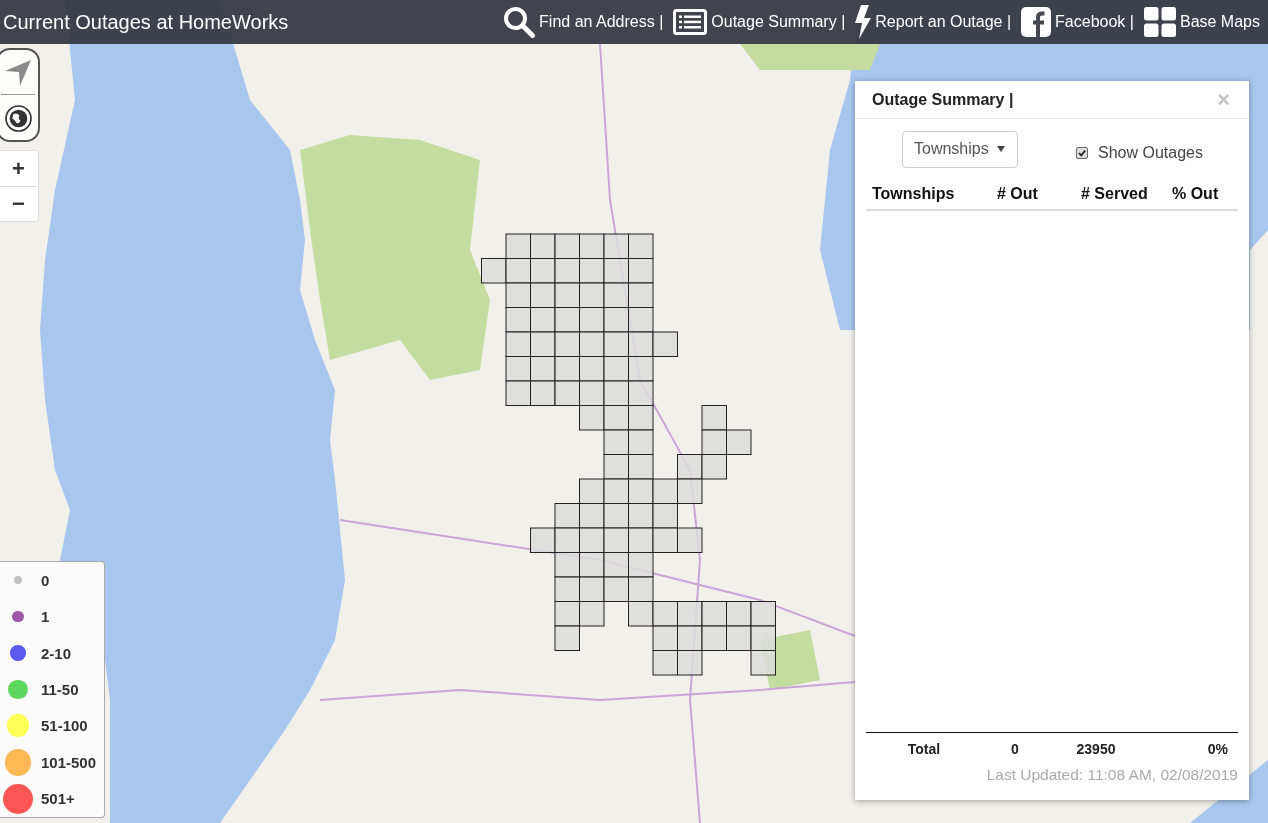 This screenshot has width=1268, height=823. What do you see at coordinates (1001, 149) in the screenshot?
I see `caret-icon` at bounding box center [1001, 149].